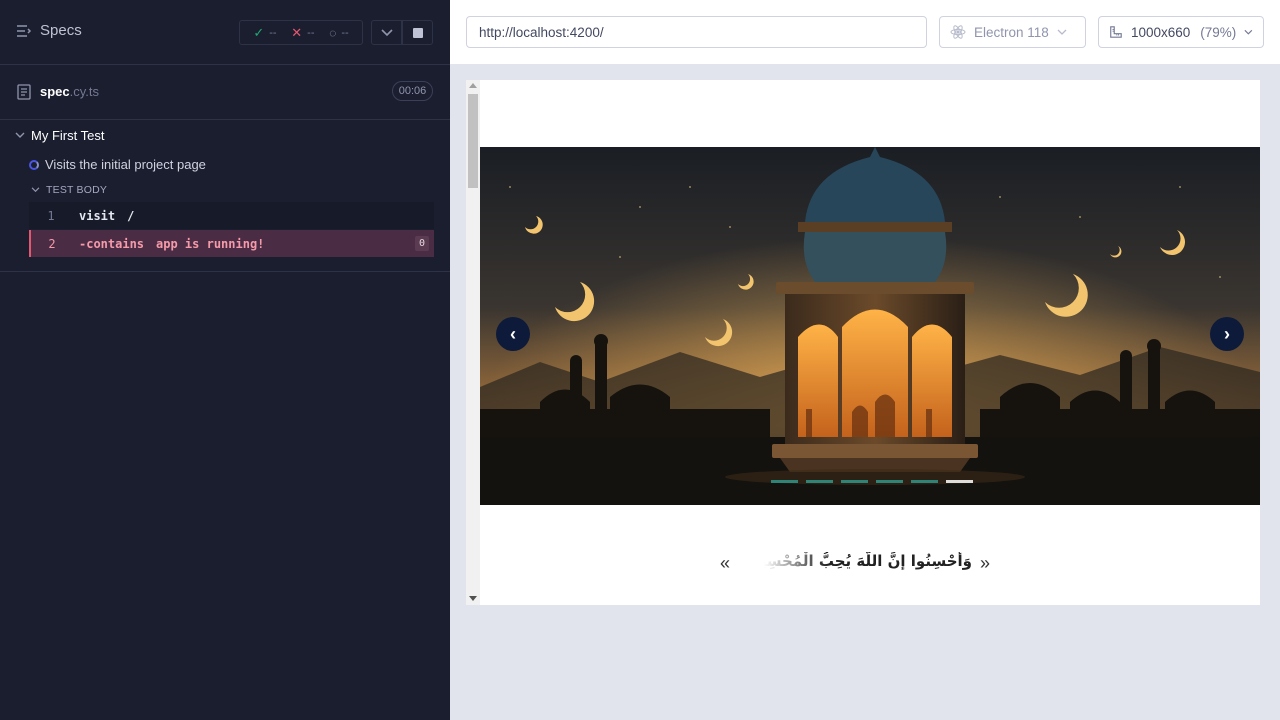 The image size is (1280, 720). What do you see at coordinates (958, 32) in the screenshot?
I see `electron-icon` at bounding box center [958, 32].